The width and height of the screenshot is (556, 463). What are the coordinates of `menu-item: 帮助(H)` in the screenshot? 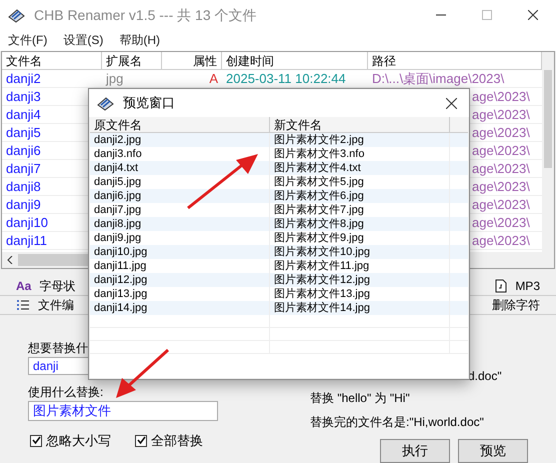 It's located at (139, 40).